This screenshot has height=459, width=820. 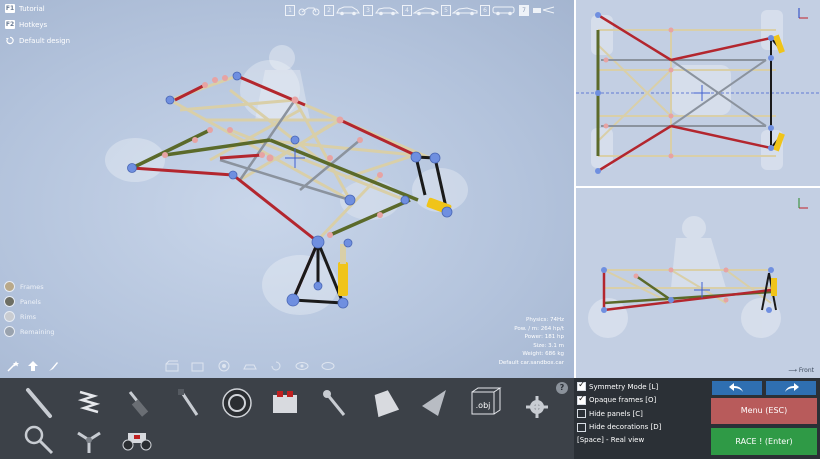 I want to click on symmetry-mode-checkbox, so click(x=581, y=386).